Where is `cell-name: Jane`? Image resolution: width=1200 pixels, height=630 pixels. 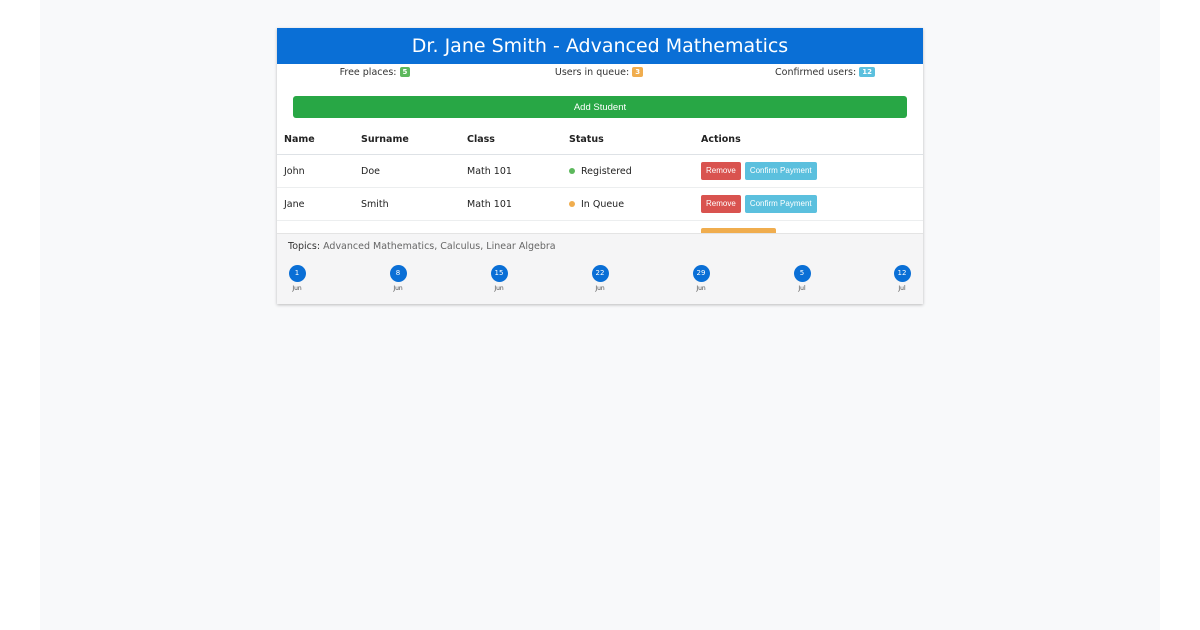 cell-name: Jane is located at coordinates (315, 204).